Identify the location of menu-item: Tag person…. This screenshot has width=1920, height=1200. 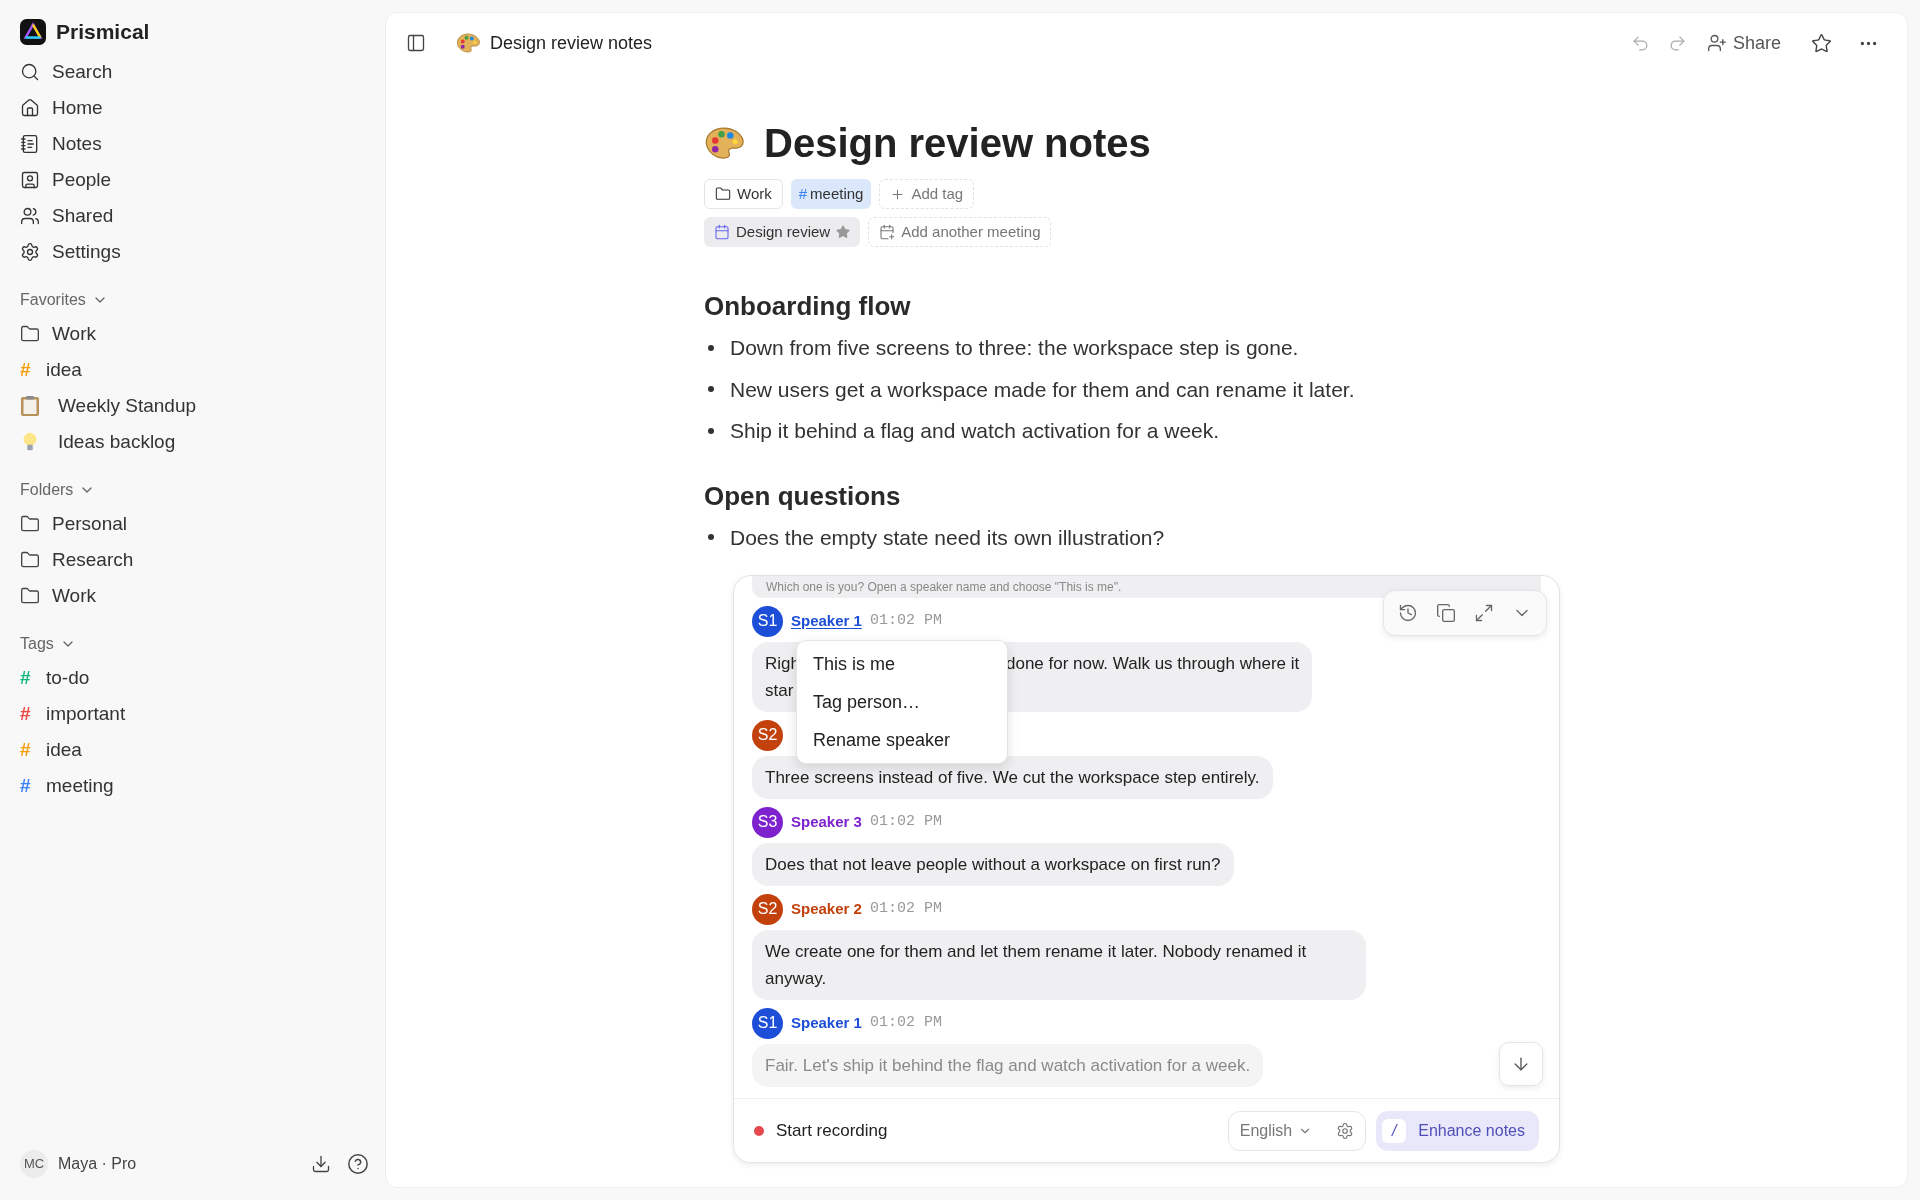
(902, 702).